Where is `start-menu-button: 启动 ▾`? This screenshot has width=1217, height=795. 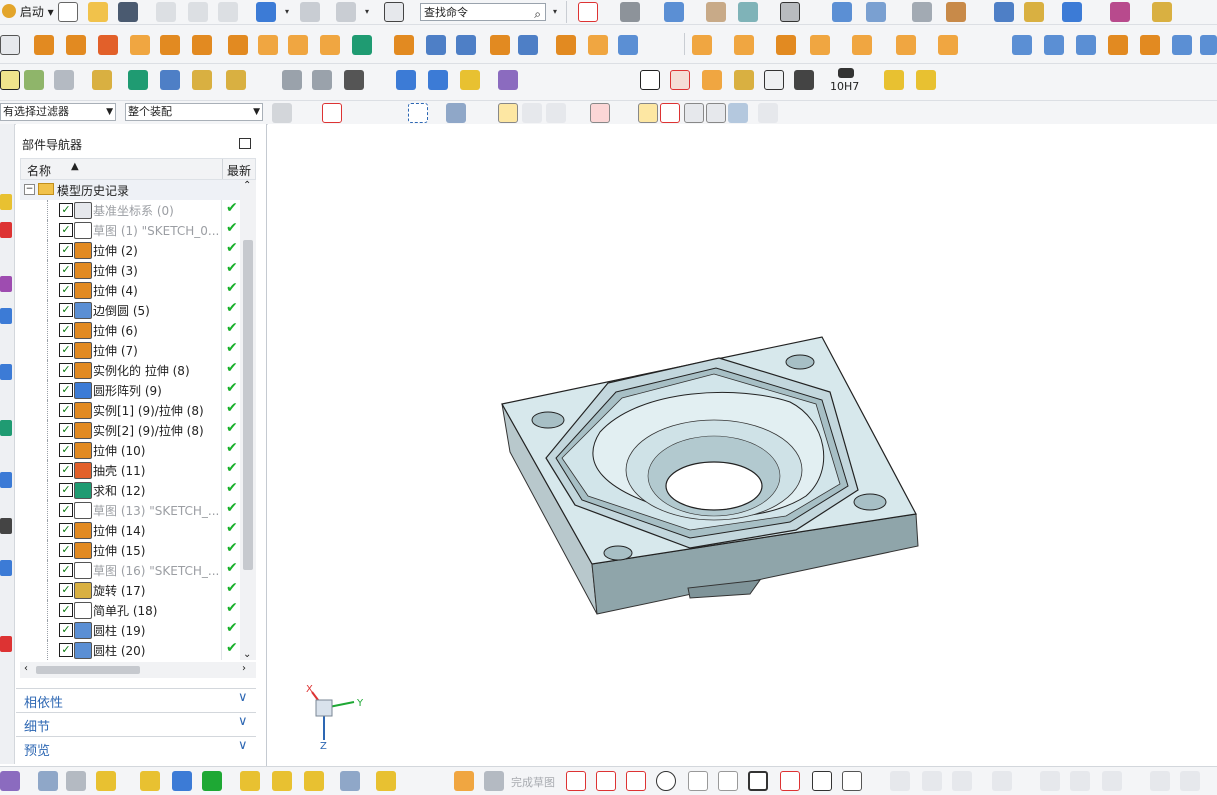 start-menu-button: 启动 ▾ is located at coordinates (28, 12).